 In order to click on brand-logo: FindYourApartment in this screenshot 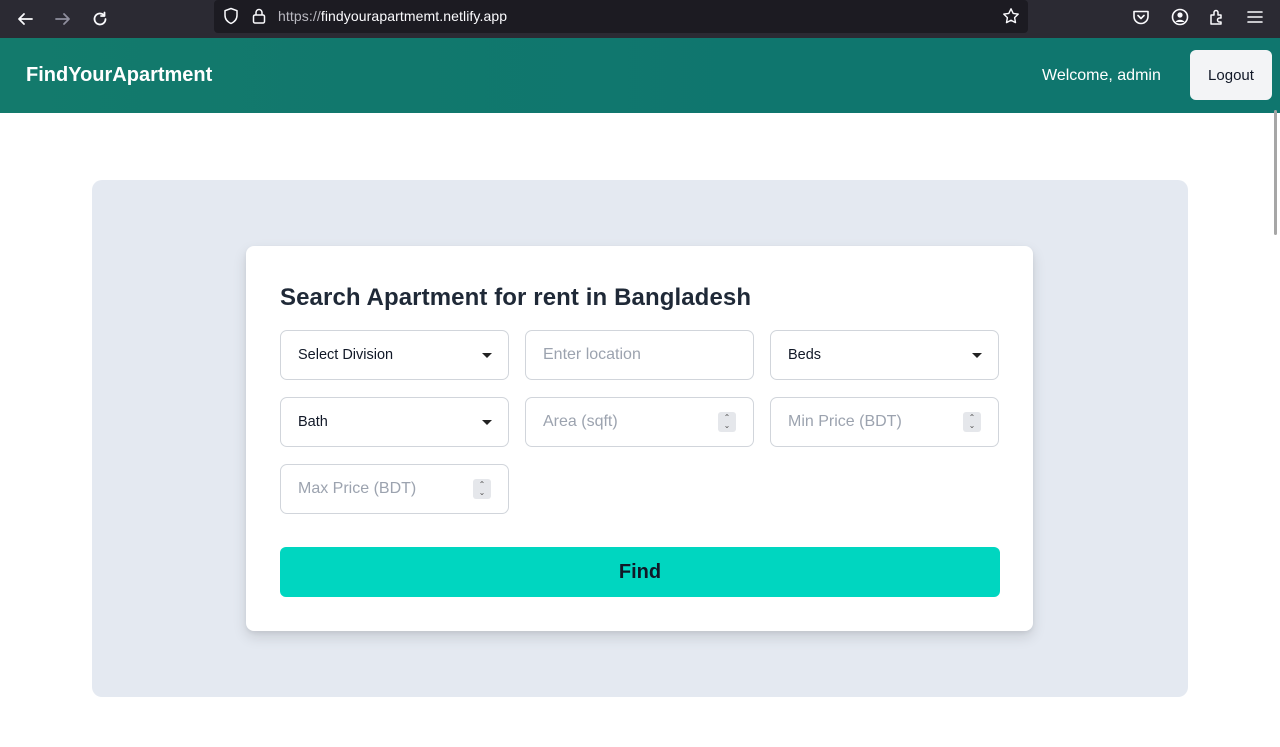, I will do `click(119, 75)`.